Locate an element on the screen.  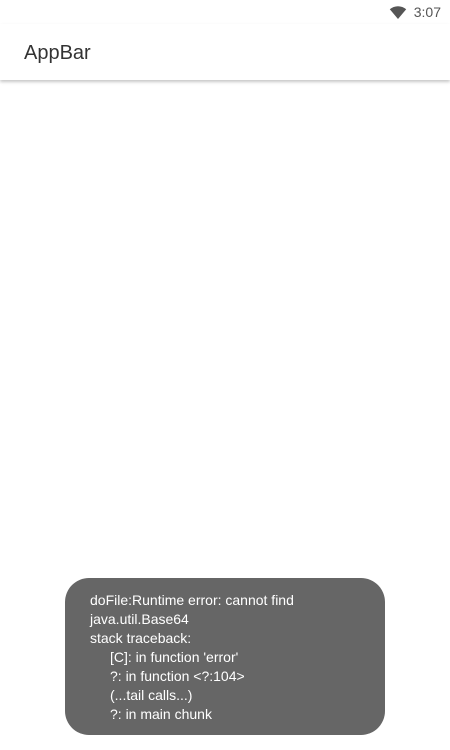
status-bar-right: 3:07 is located at coordinates (415, 12).